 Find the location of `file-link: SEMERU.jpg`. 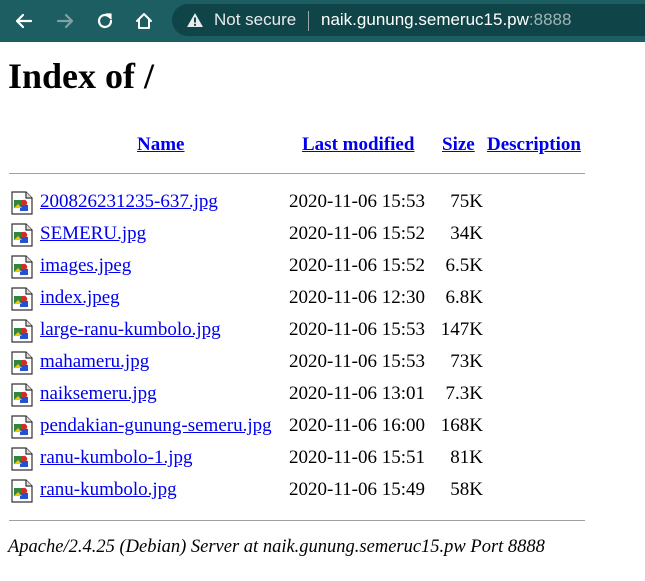

file-link: SEMERU.jpg is located at coordinates (93, 234).